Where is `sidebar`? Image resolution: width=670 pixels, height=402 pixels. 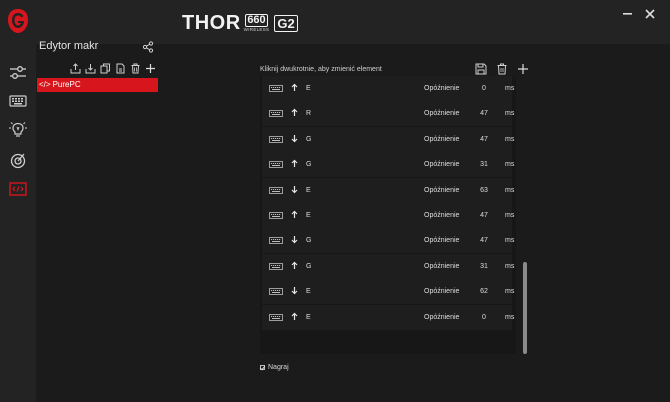
sidebar is located at coordinates (18, 223).